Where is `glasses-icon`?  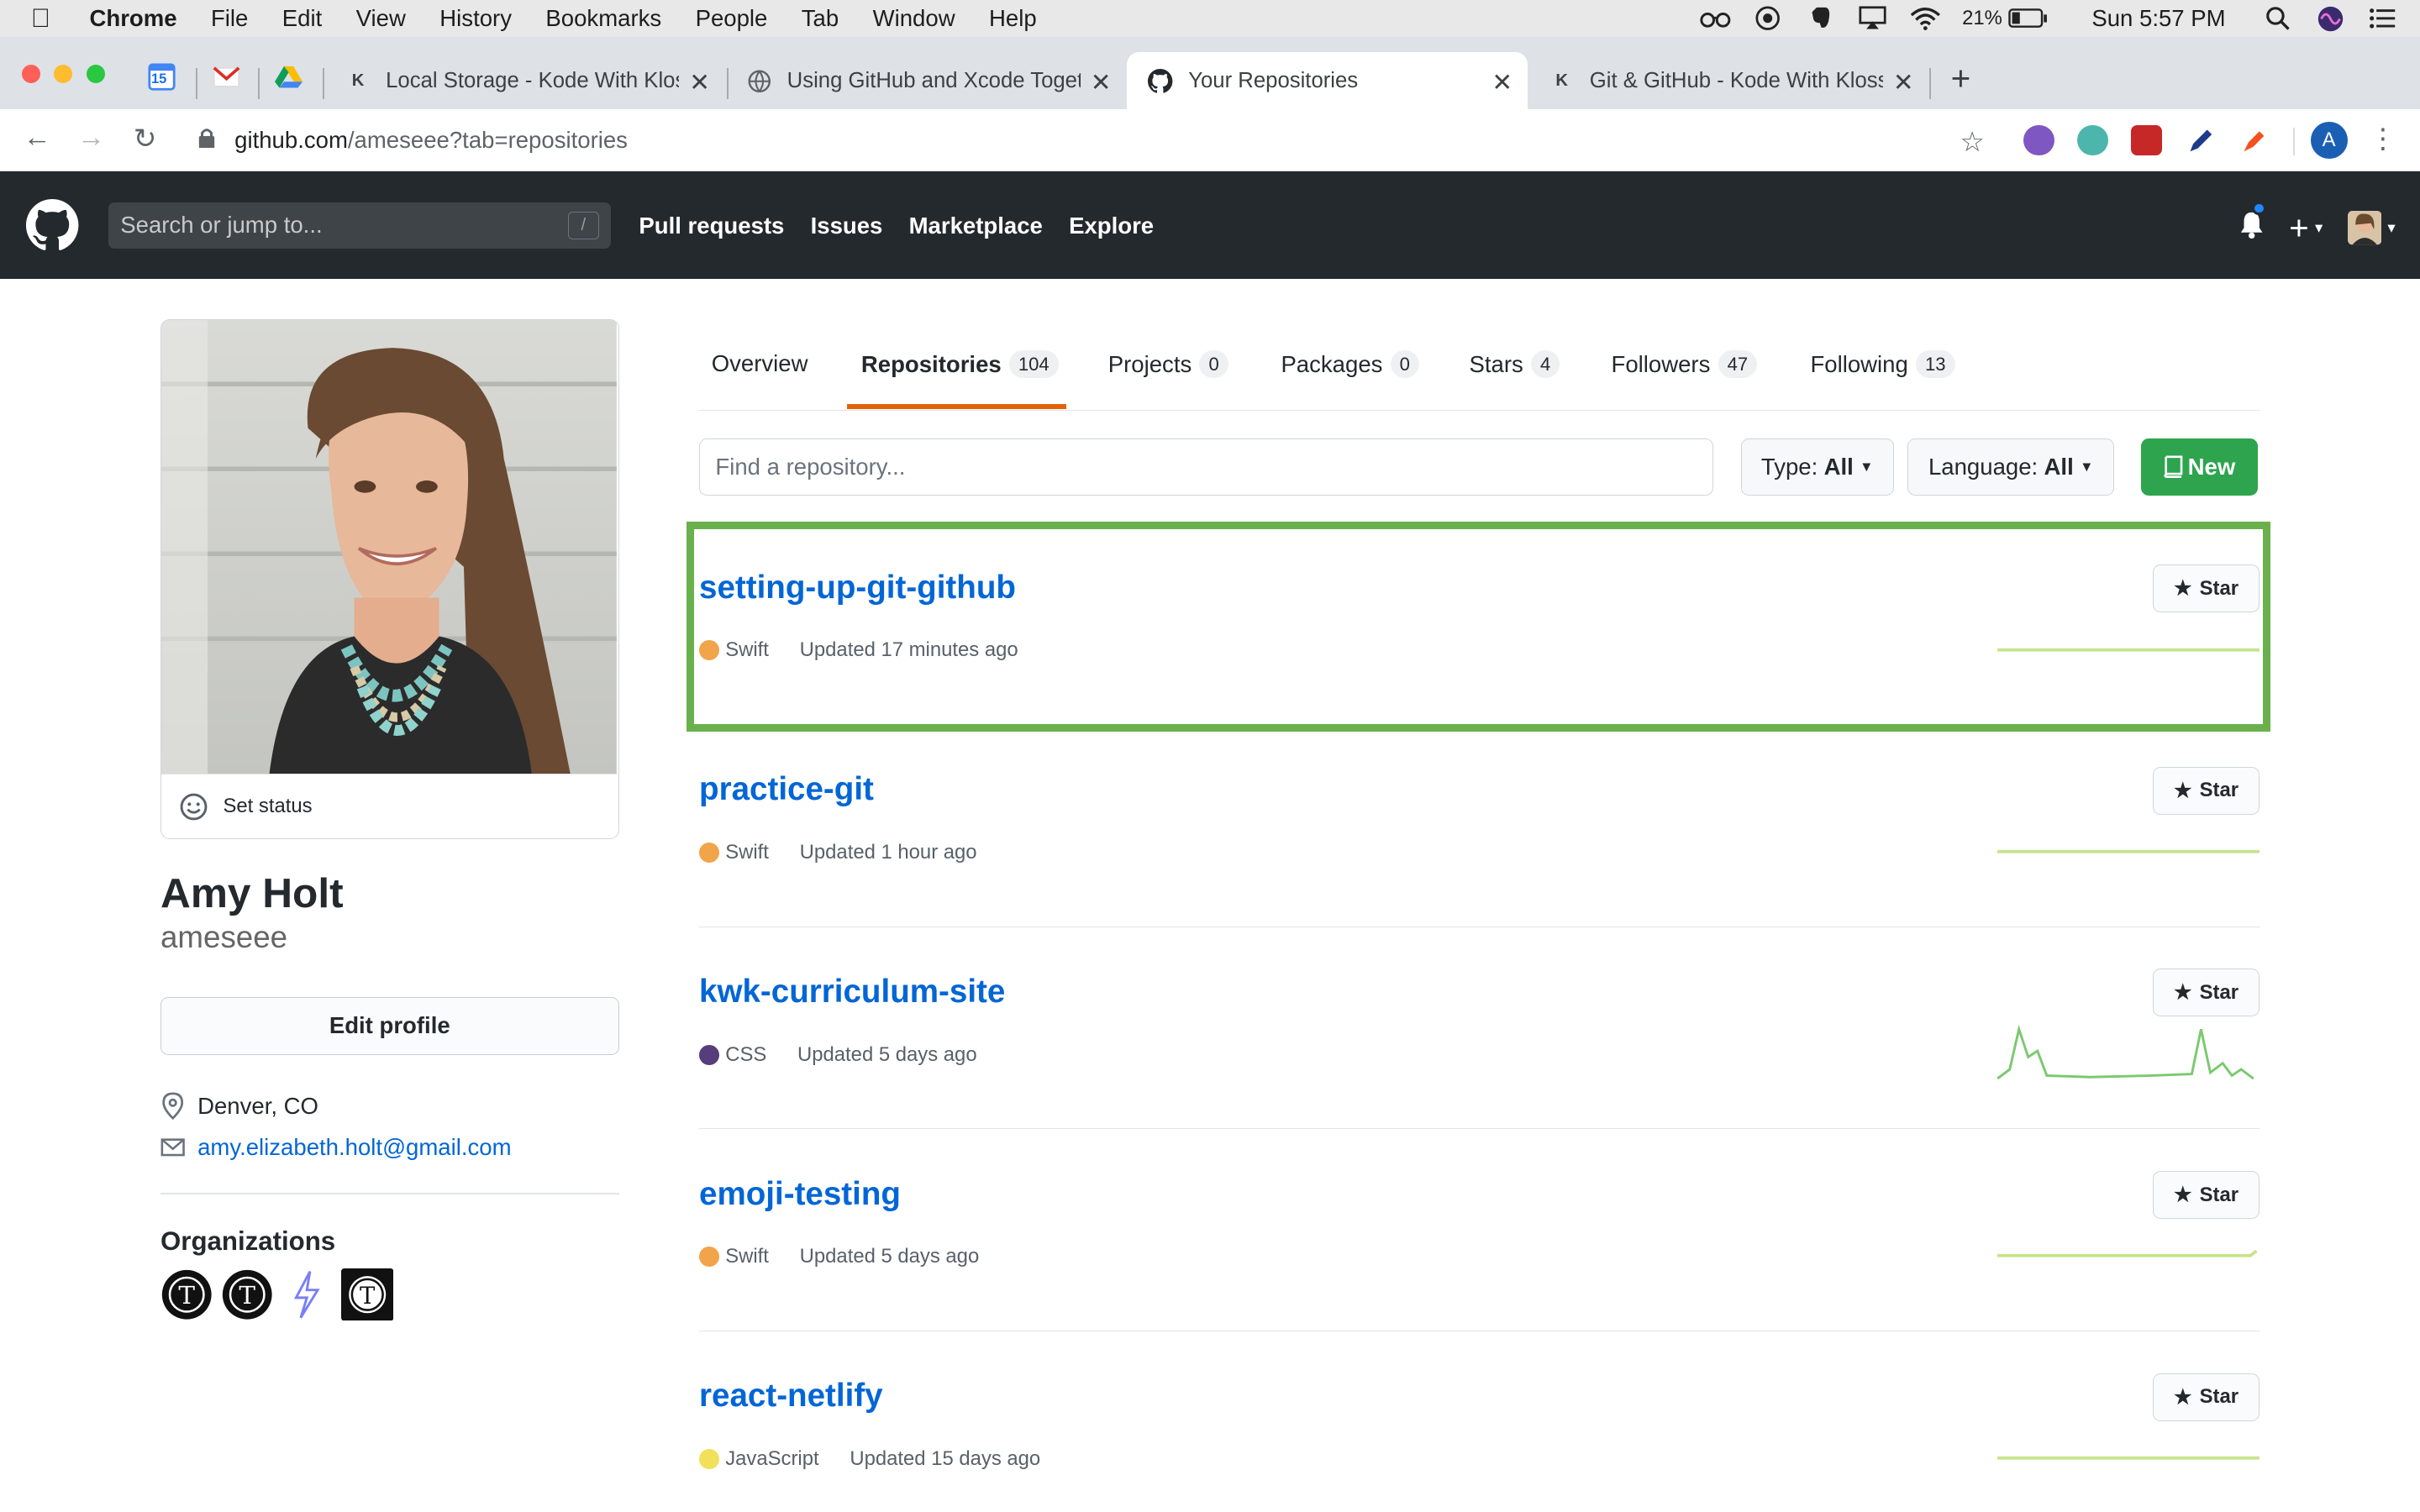
glasses-icon is located at coordinates (1715, 18).